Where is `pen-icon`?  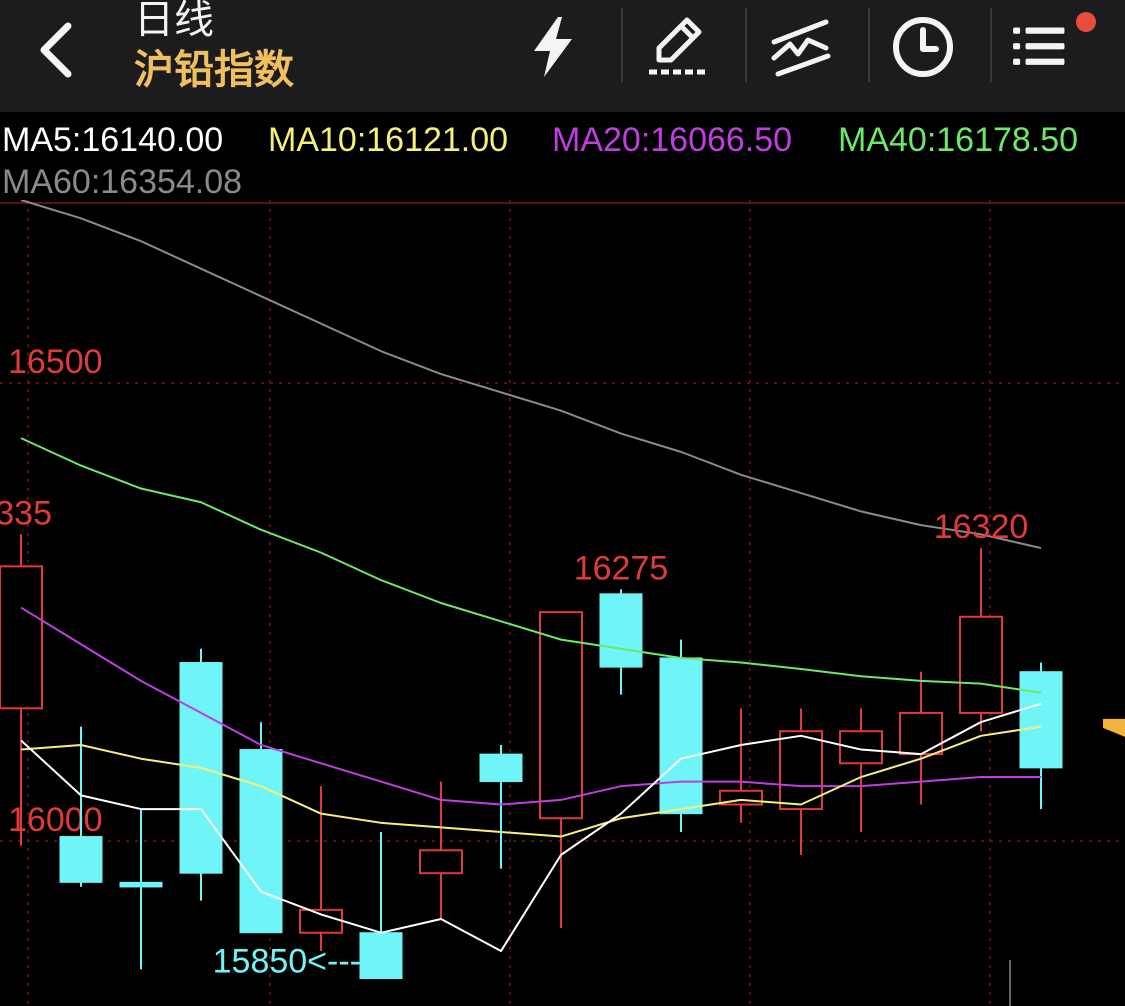
pen-icon is located at coordinates (678, 46).